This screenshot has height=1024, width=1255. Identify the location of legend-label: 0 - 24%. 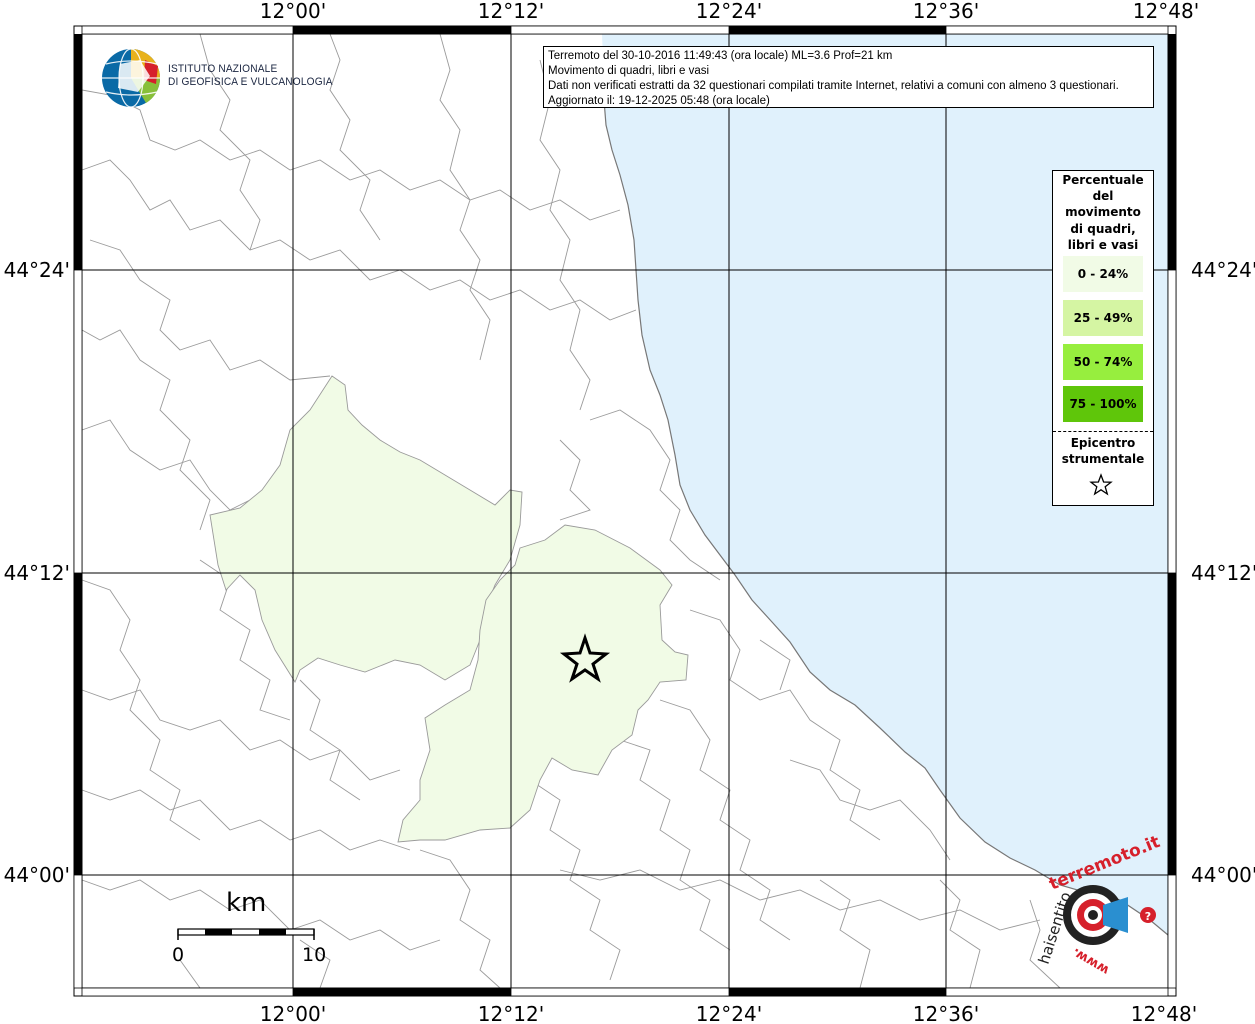
(1103, 274).